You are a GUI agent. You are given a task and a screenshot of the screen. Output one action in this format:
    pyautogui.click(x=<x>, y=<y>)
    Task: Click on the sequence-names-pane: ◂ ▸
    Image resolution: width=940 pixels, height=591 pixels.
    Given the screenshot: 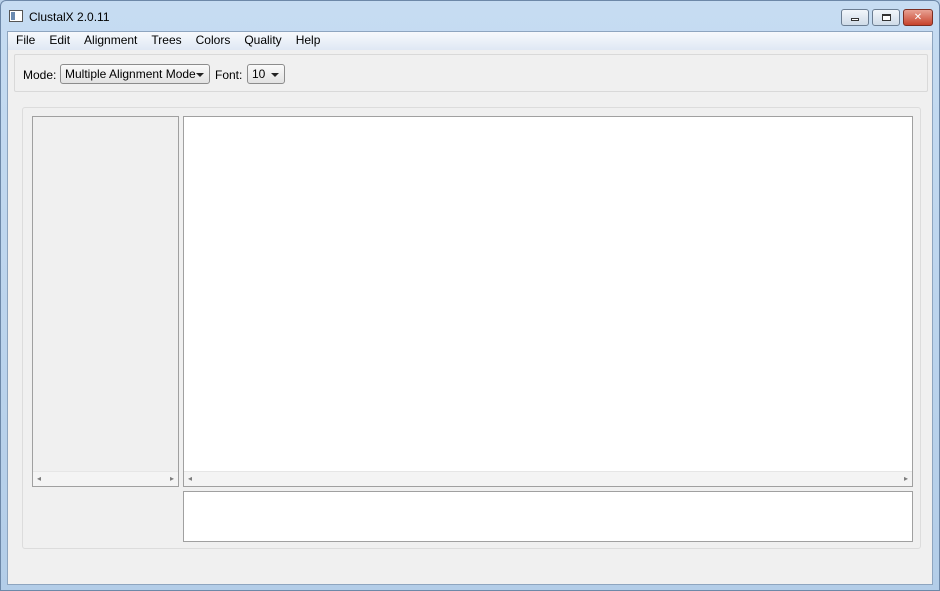 What is the action you would take?
    pyautogui.click(x=105, y=301)
    